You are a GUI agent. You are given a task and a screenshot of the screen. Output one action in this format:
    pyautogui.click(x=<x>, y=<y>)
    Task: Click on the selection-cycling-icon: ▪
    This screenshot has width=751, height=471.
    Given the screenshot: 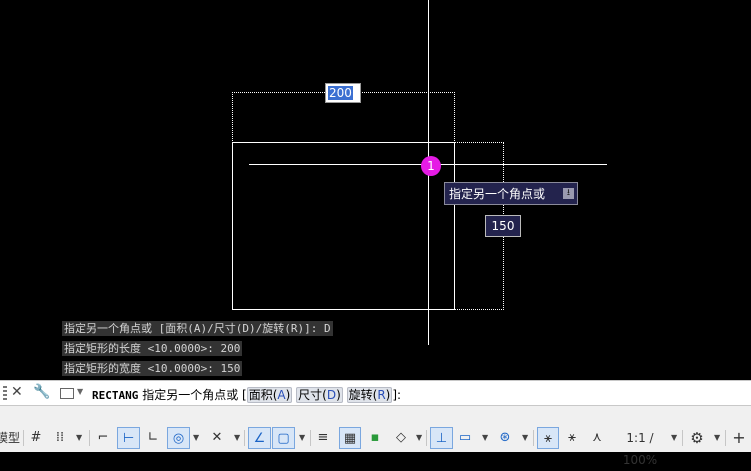 What is the action you would take?
    pyautogui.click(x=375, y=438)
    